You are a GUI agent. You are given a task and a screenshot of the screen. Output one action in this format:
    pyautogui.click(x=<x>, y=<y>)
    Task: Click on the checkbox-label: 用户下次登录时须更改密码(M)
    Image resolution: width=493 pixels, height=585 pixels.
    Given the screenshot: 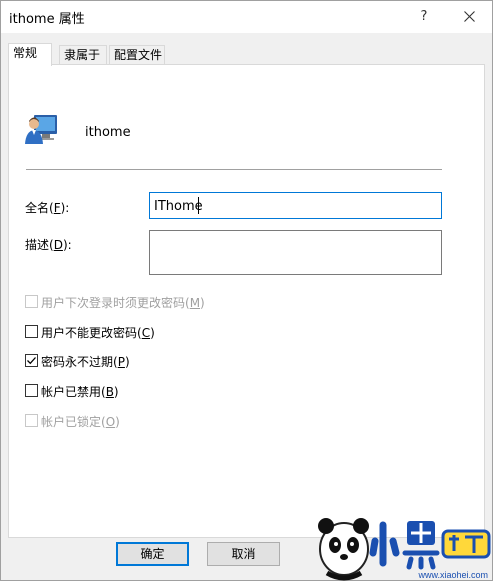 What is the action you would take?
    pyautogui.click(x=123, y=303)
    